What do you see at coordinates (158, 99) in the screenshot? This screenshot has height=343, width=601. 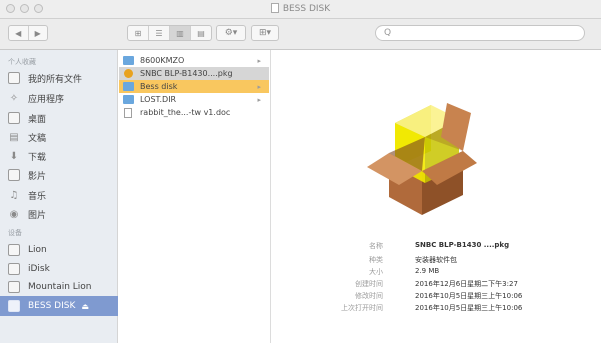 I see `file-name: LOST.DIR` at bounding box center [158, 99].